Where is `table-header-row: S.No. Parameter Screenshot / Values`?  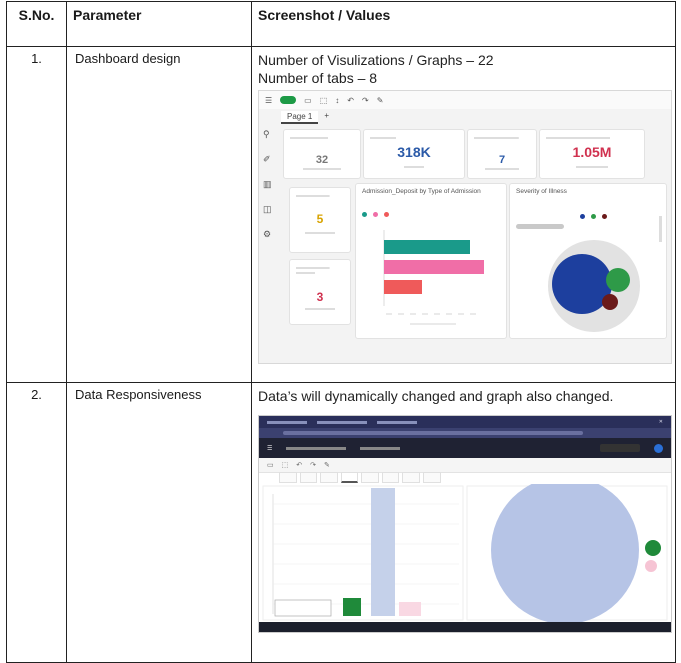
table-header-row: S.No. Parameter Screenshot / Values is located at coordinates (341, 24).